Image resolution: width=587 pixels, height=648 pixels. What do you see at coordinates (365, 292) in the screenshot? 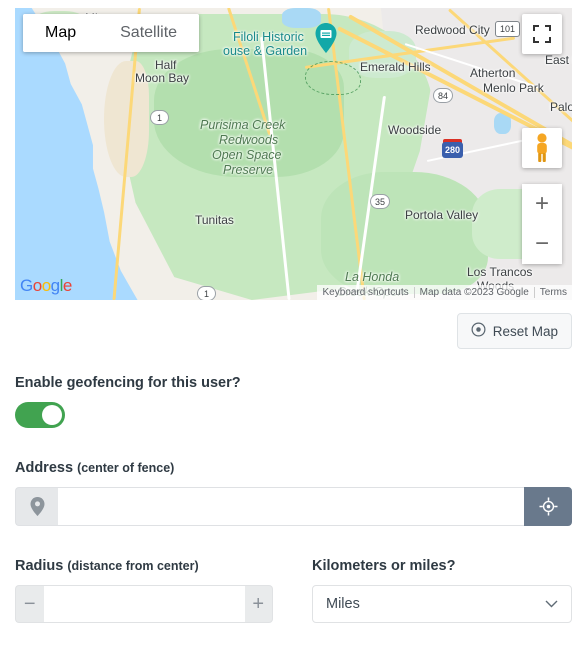
I see `keyboard-shortcuts-link: Keyboard shortcuts` at bounding box center [365, 292].